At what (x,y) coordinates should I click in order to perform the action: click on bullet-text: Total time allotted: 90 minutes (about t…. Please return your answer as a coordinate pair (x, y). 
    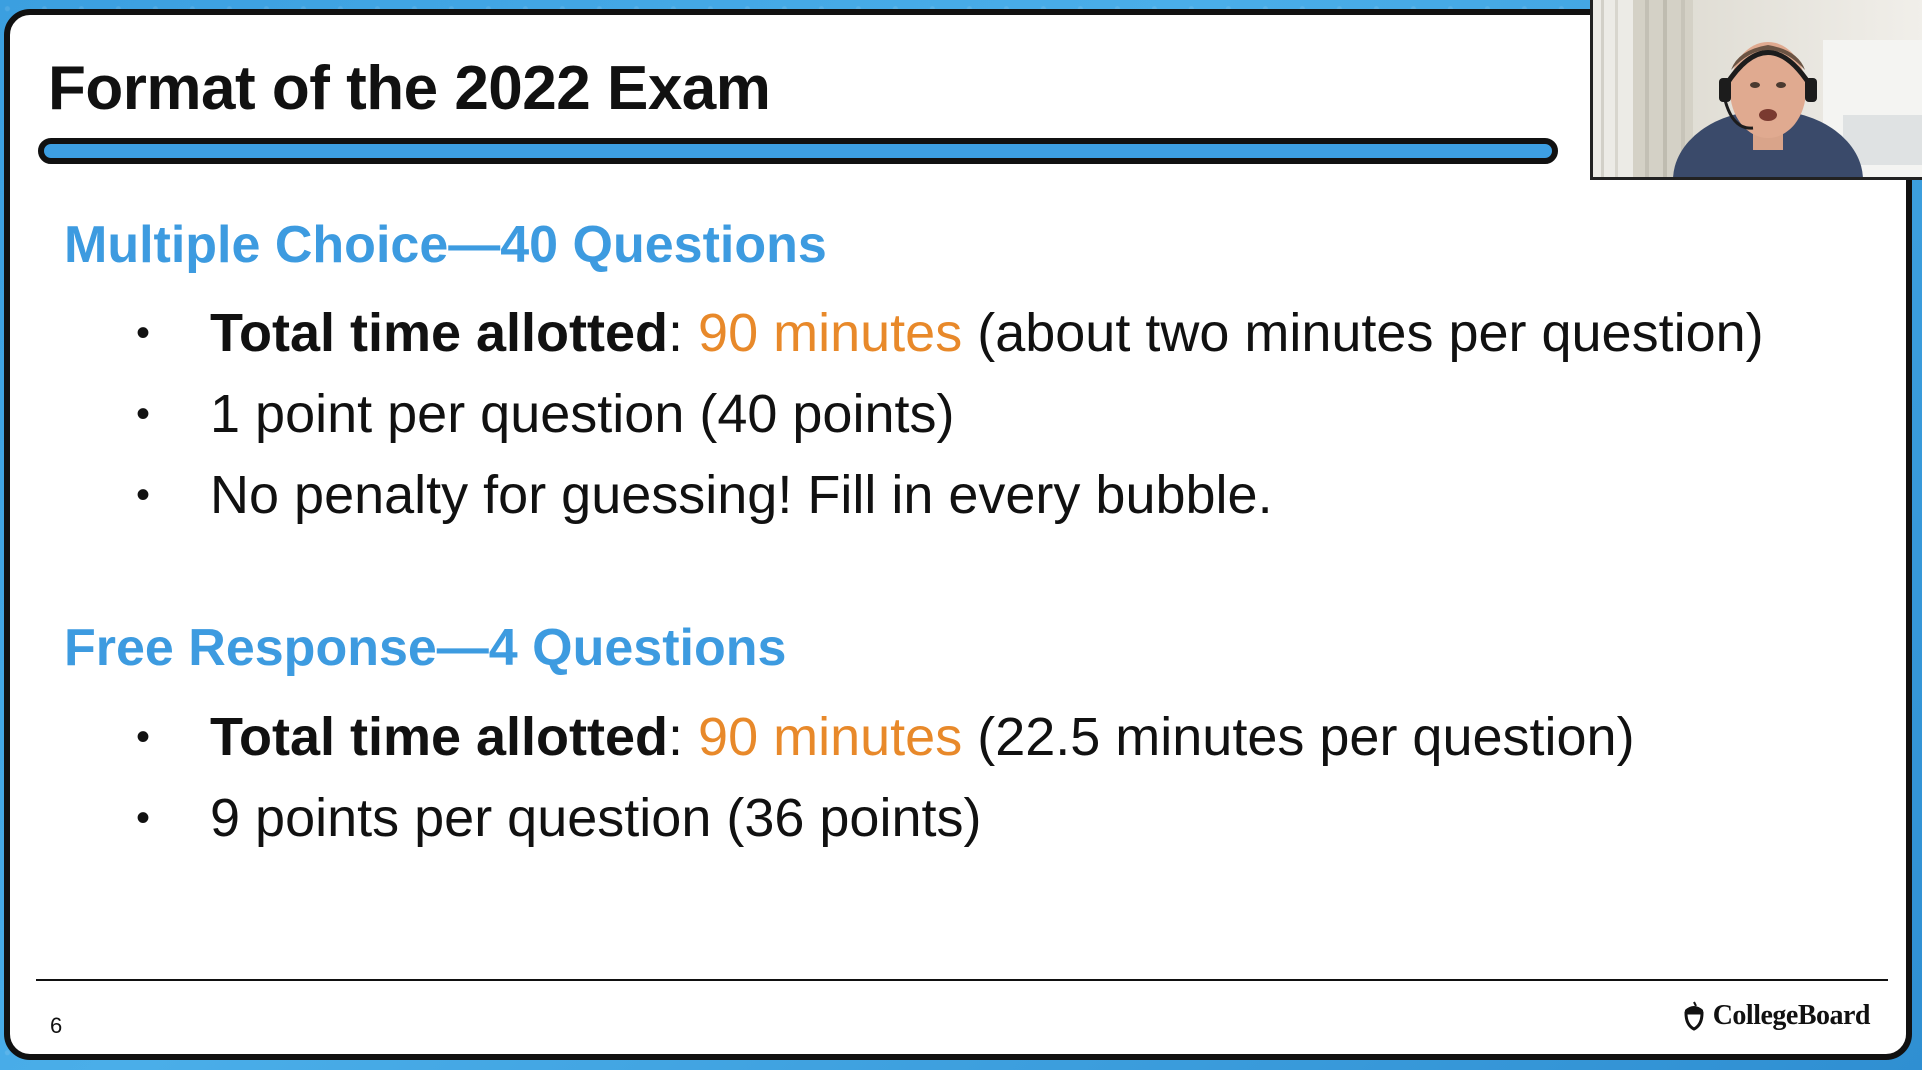
    Looking at the image, I should click on (987, 333).